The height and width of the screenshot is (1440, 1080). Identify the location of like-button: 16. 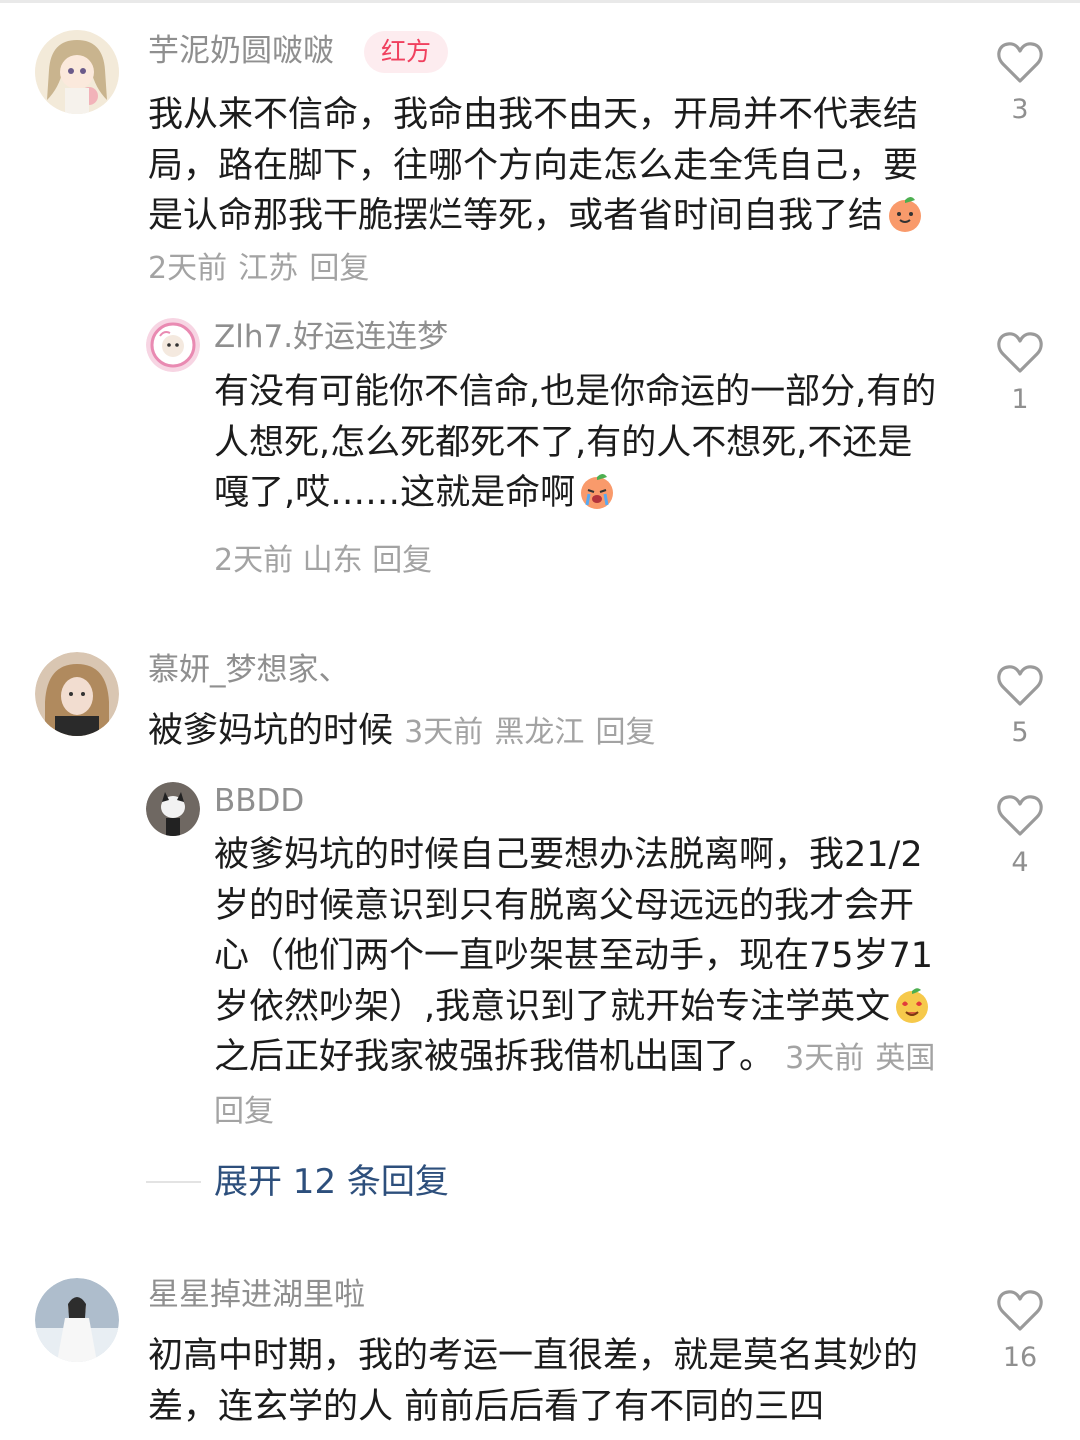
(1020, 1329).